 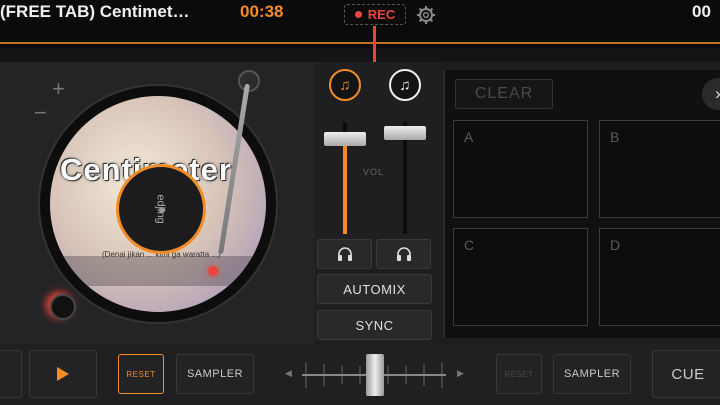 I want to click on crossfader-right-arrow-icon: ▶, so click(x=460, y=373).